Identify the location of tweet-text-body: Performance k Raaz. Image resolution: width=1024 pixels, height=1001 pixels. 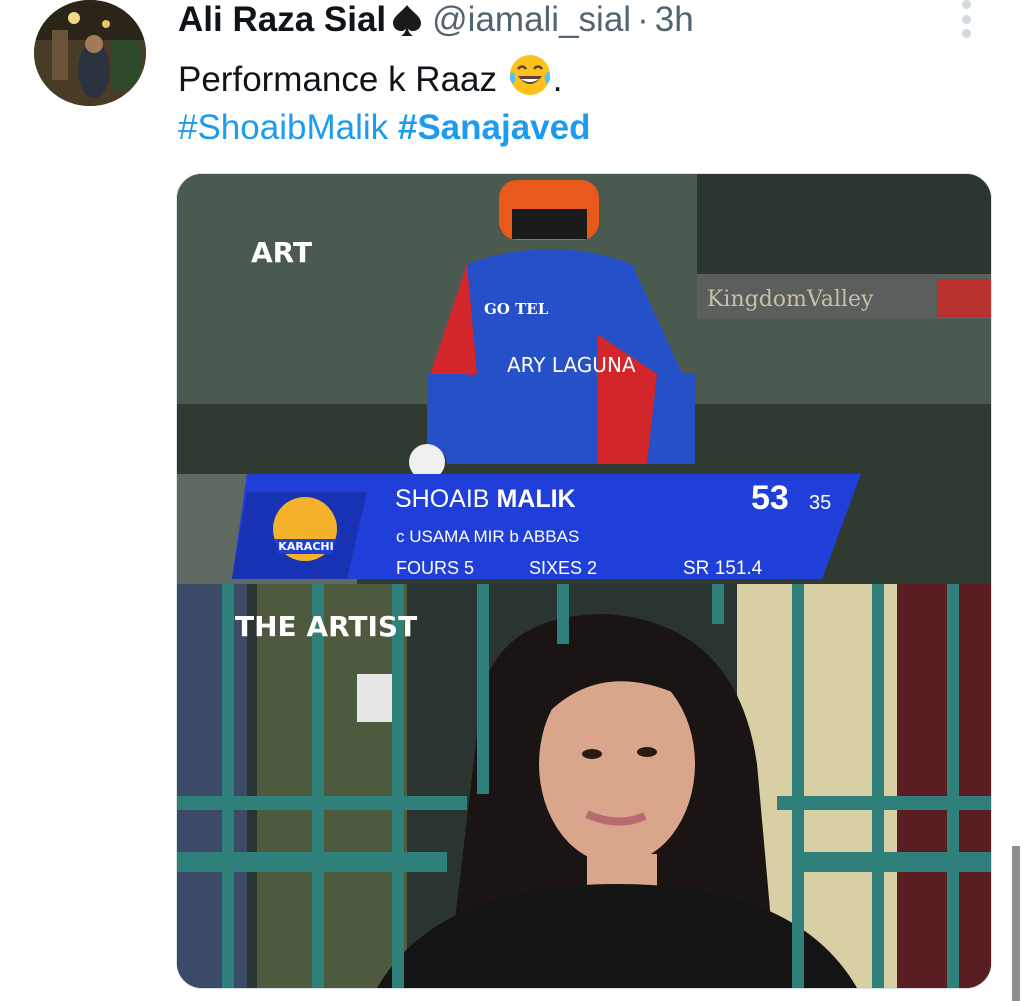
(338, 79).